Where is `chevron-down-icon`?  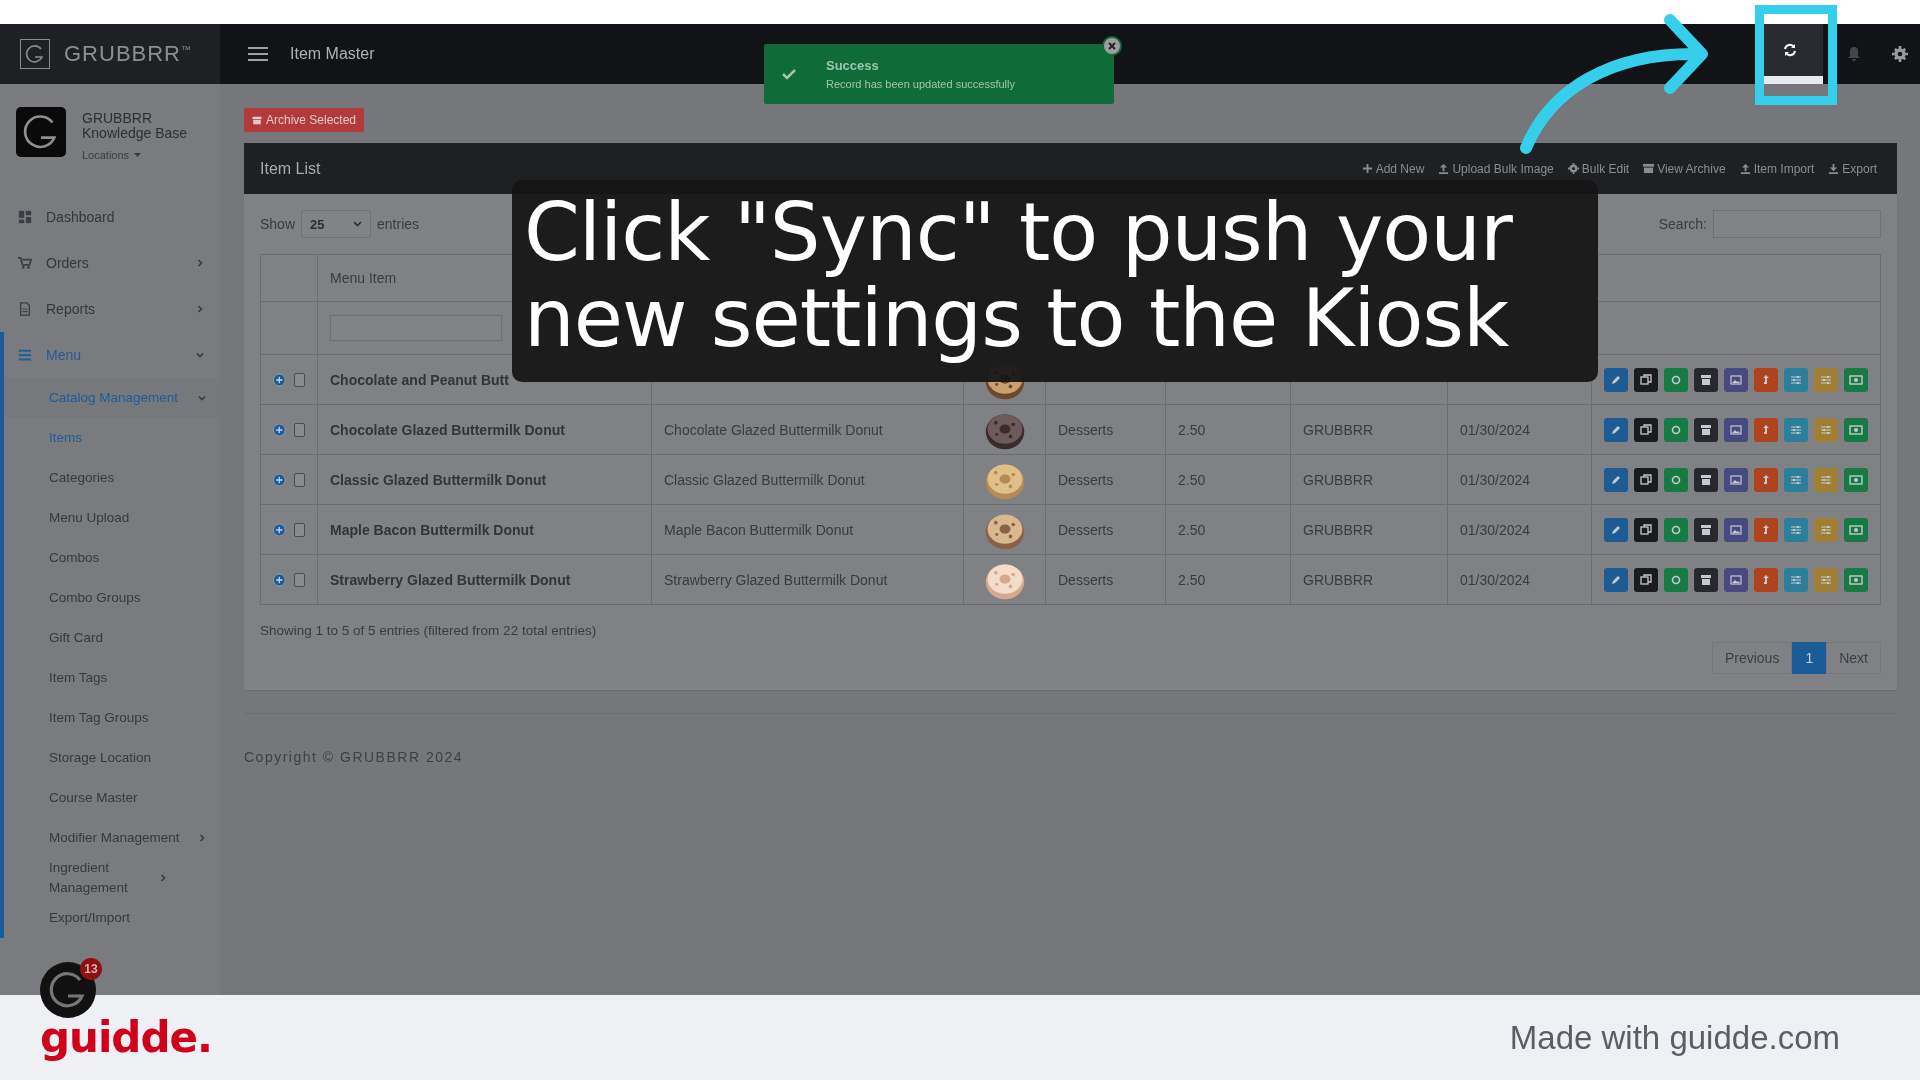
chevron-down-icon is located at coordinates (202, 398).